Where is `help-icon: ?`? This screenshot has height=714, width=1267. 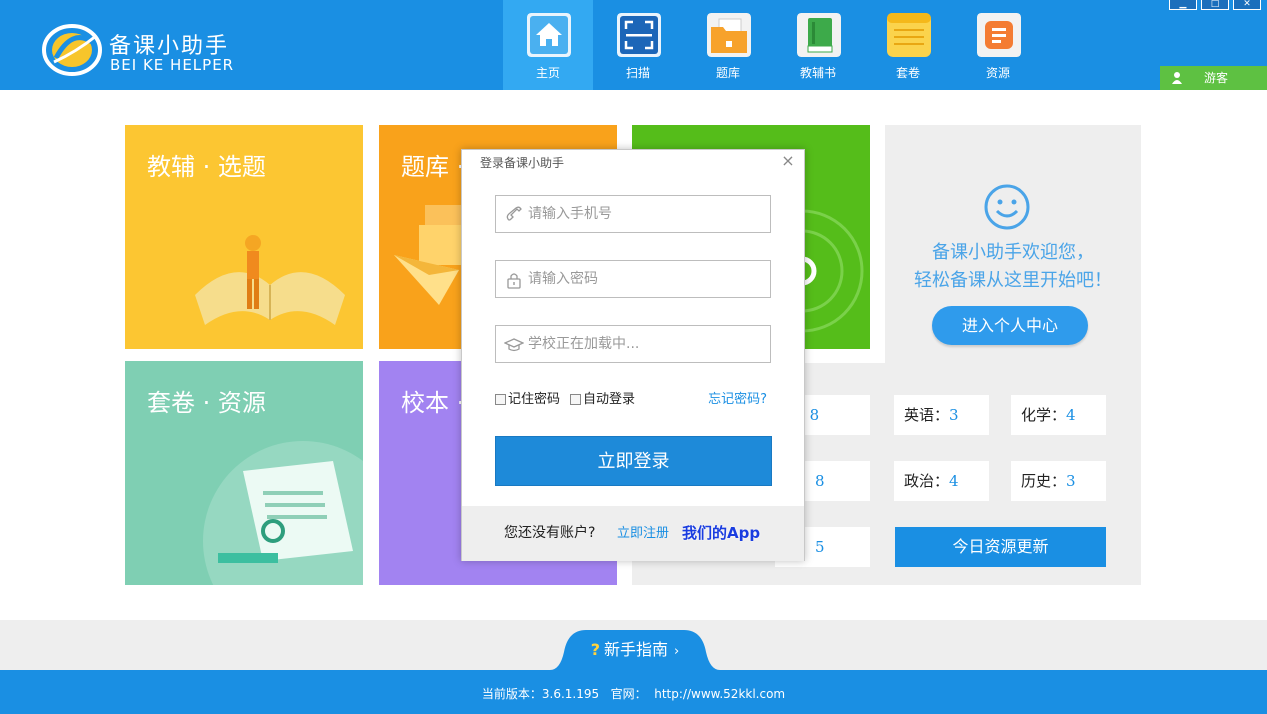
help-icon: ? is located at coordinates (595, 649).